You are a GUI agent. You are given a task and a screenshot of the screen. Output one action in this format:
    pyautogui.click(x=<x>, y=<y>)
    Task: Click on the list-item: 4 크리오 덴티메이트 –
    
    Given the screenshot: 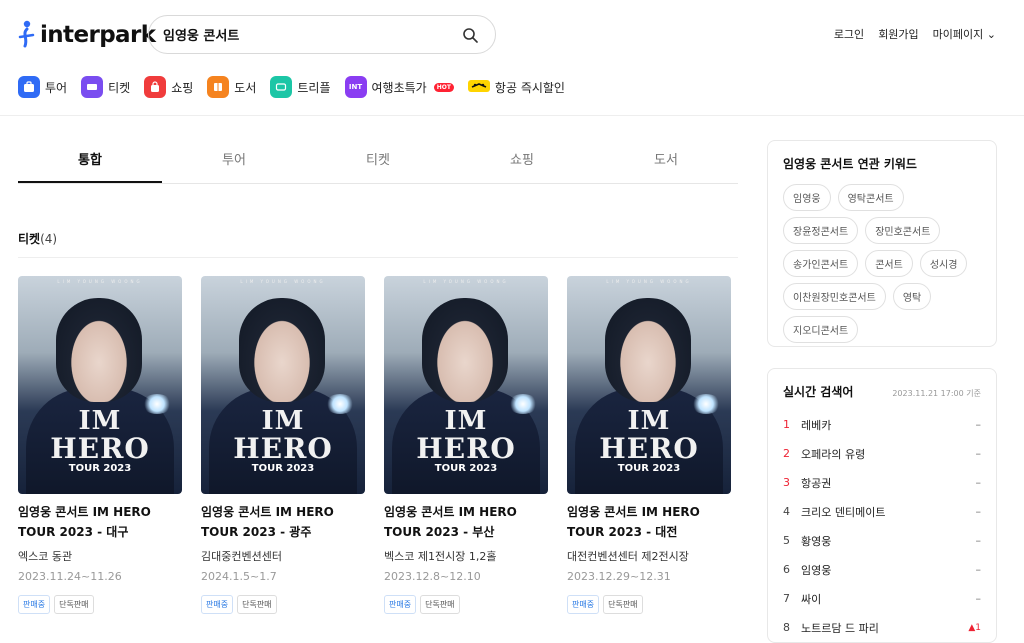 What is the action you would take?
    pyautogui.click(x=882, y=511)
    